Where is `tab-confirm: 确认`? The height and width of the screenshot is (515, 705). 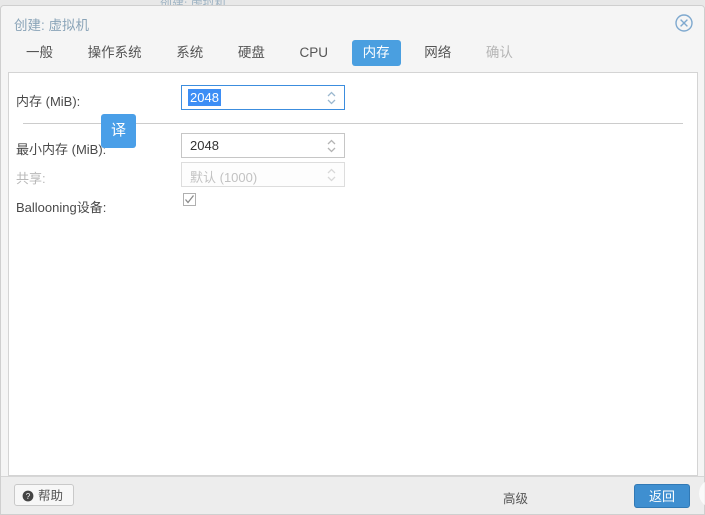 tab-confirm: 确认 is located at coordinates (499, 52).